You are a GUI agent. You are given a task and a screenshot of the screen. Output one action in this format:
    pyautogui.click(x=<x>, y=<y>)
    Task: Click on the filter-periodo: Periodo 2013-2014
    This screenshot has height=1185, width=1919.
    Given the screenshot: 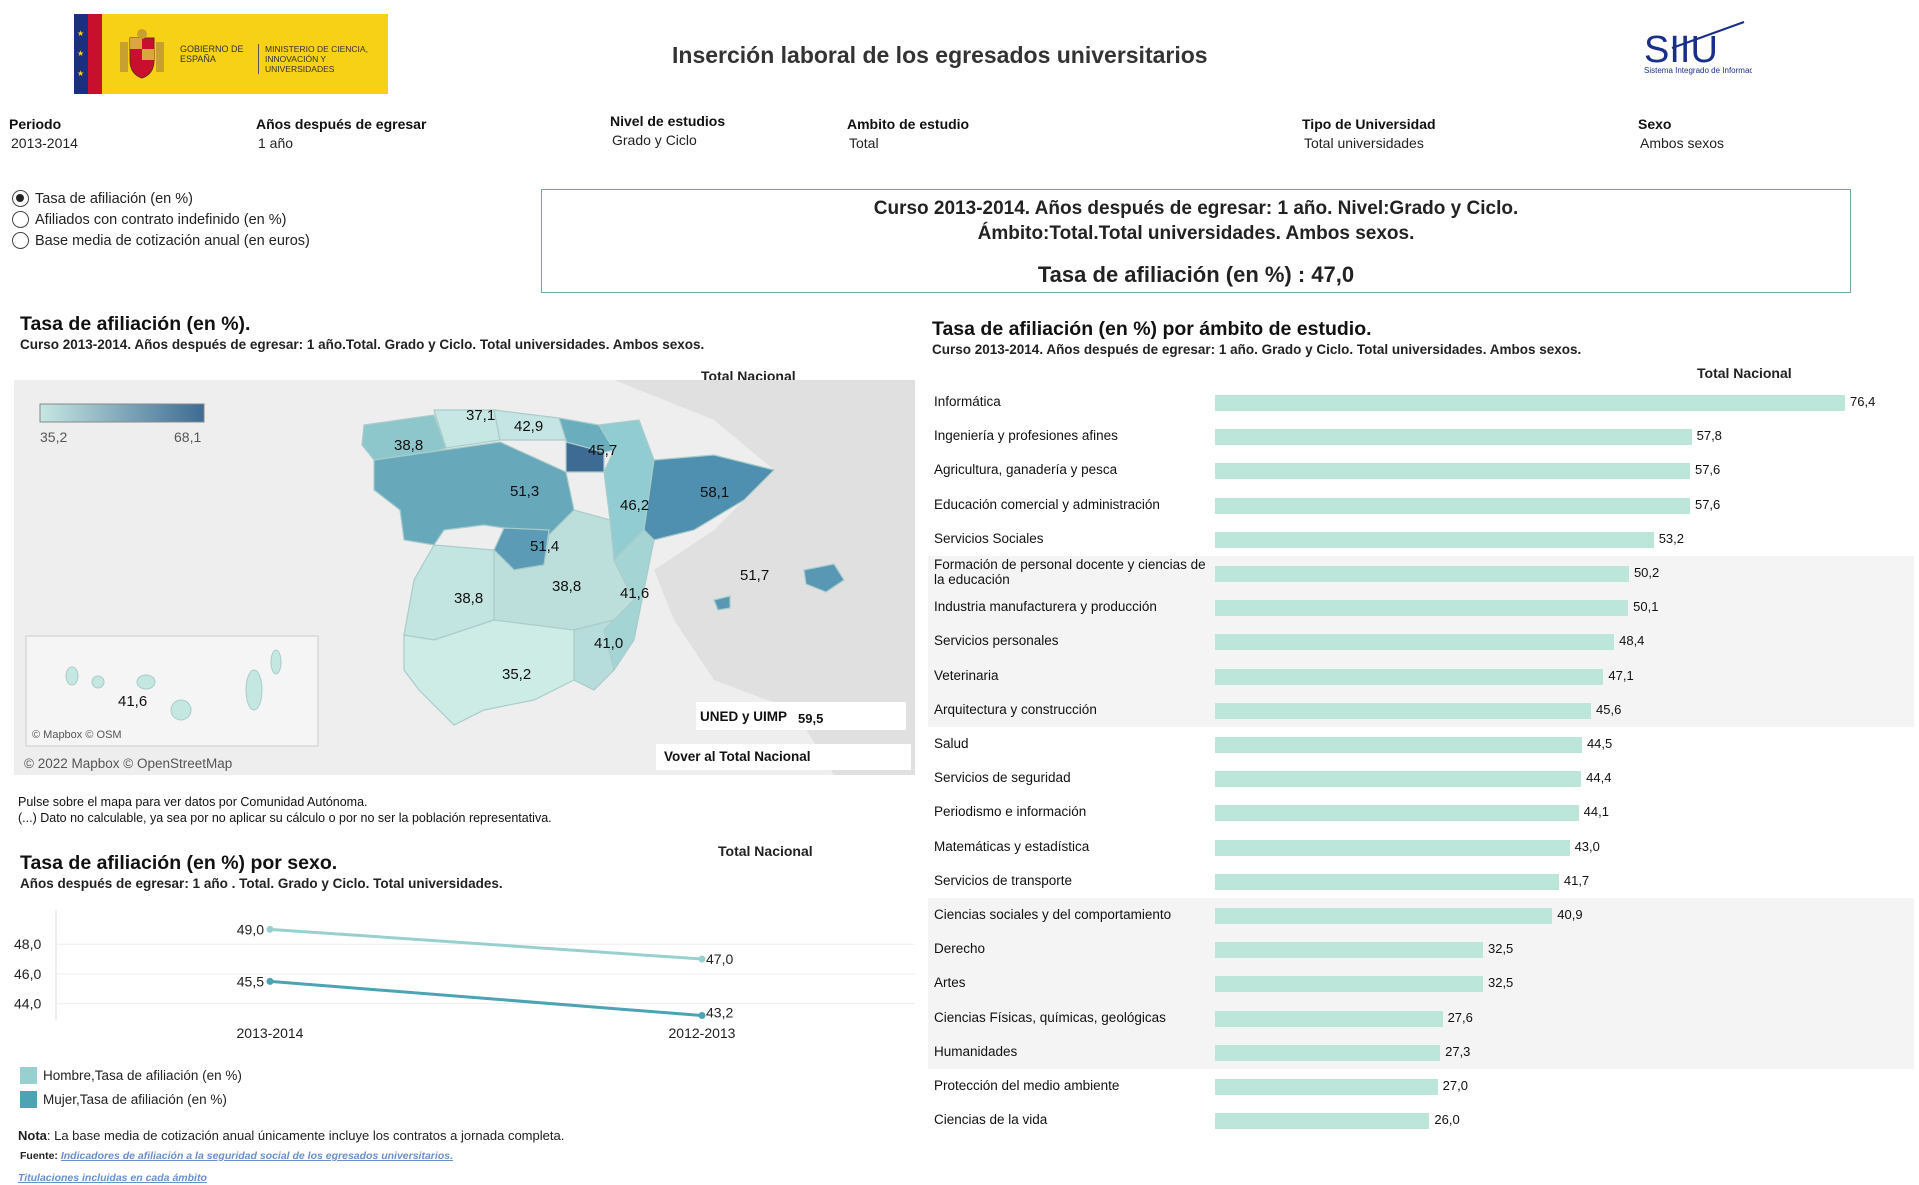 What is the action you would take?
    pyautogui.click(x=43, y=133)
    